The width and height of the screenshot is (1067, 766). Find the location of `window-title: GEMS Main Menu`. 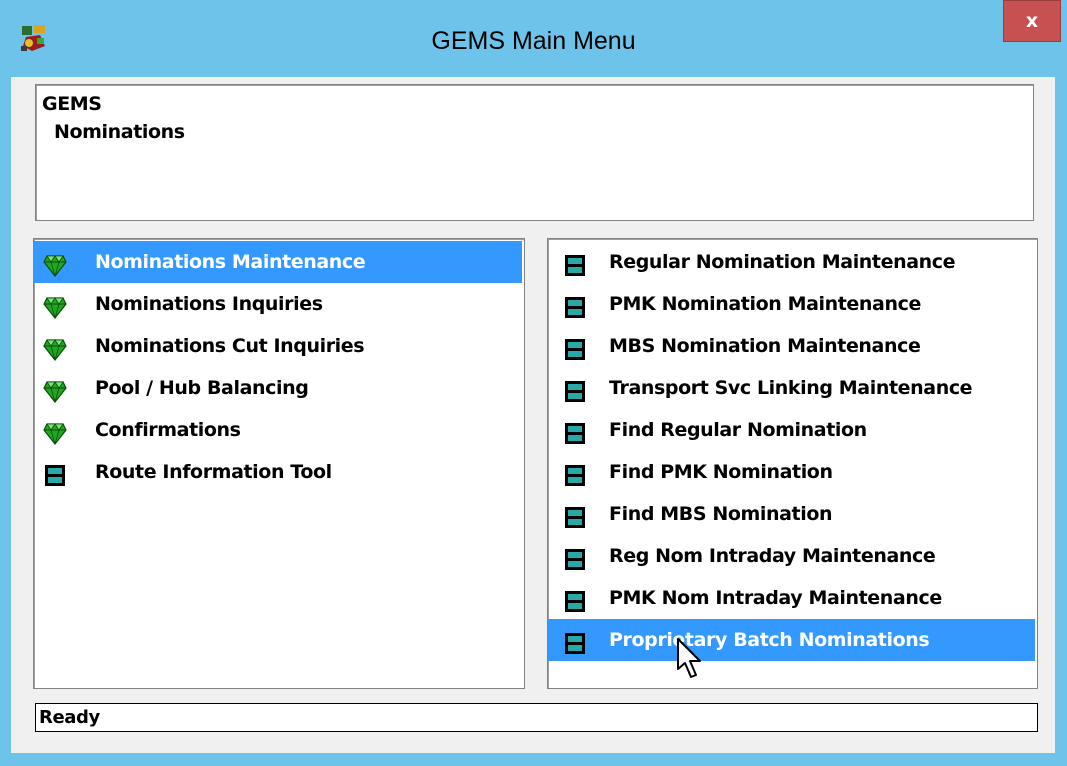

window-title: GEMS Main Menu is located at coordinates (533, 41).